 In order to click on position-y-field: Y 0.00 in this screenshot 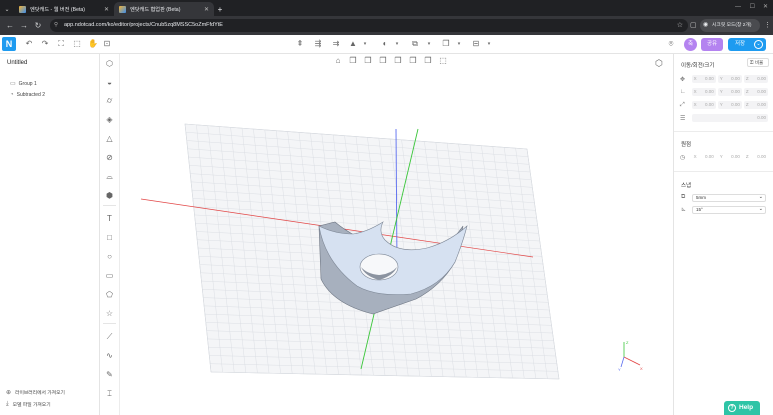, I will do `click(729, 79)`.